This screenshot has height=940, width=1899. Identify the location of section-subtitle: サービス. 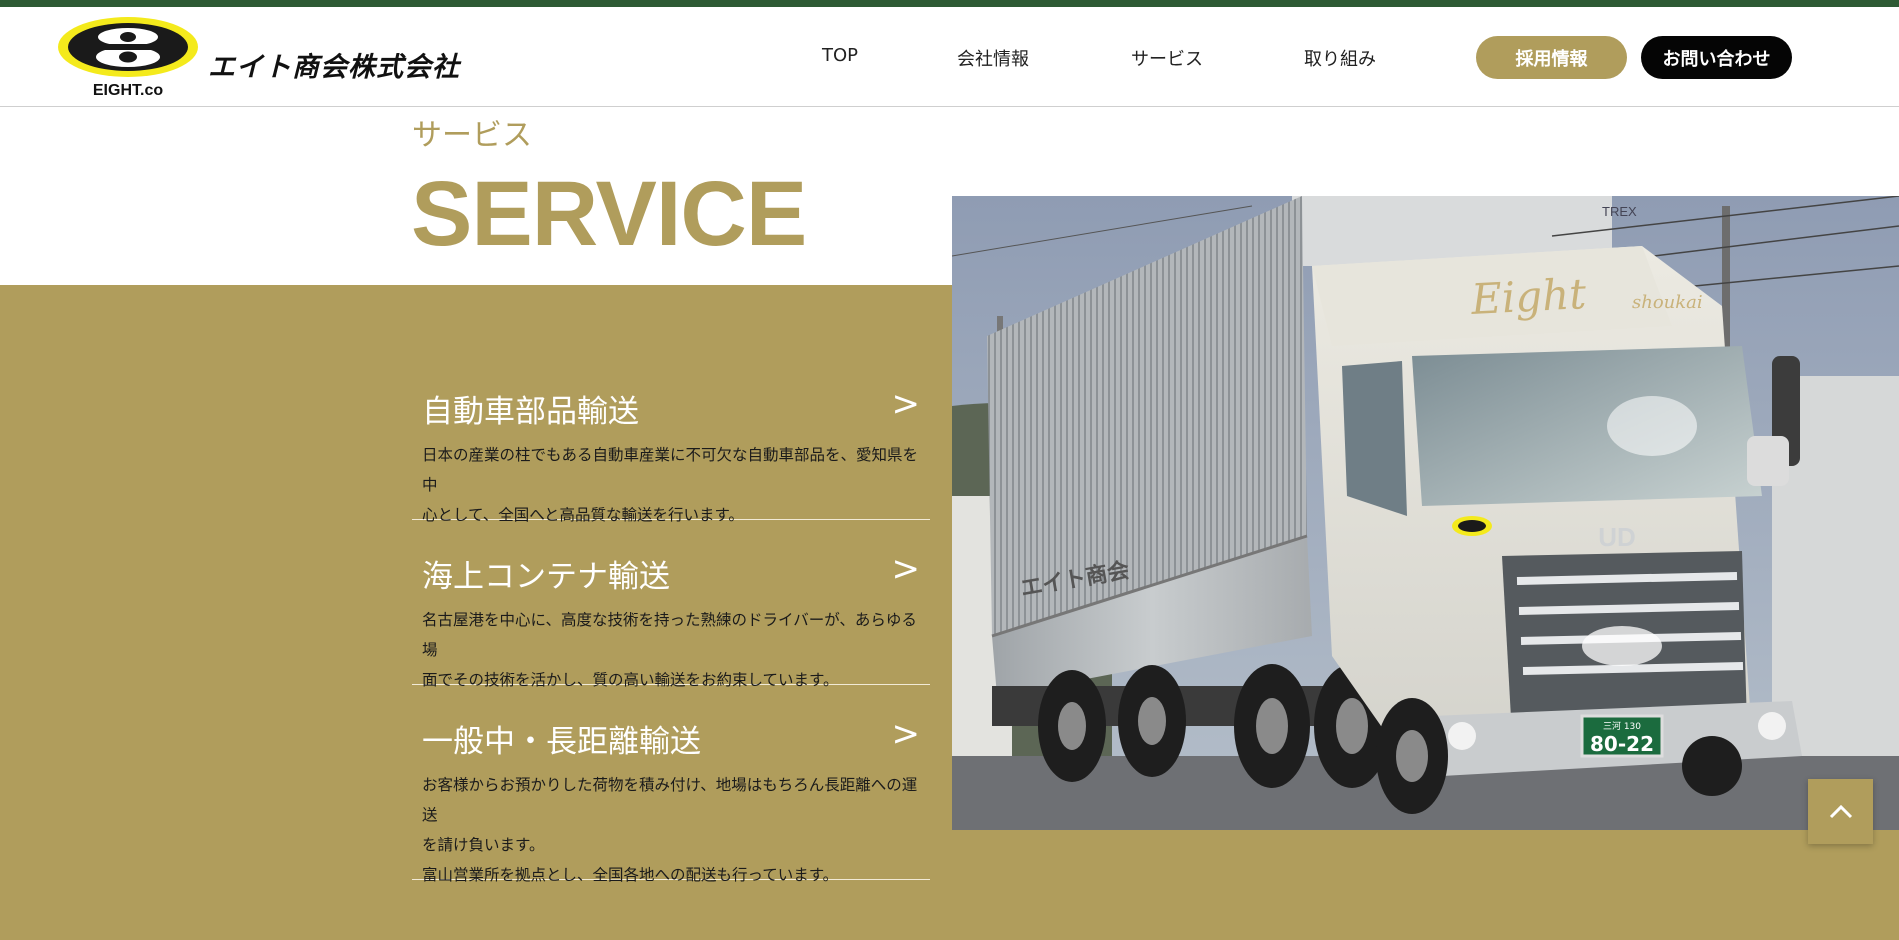
(472, 135).